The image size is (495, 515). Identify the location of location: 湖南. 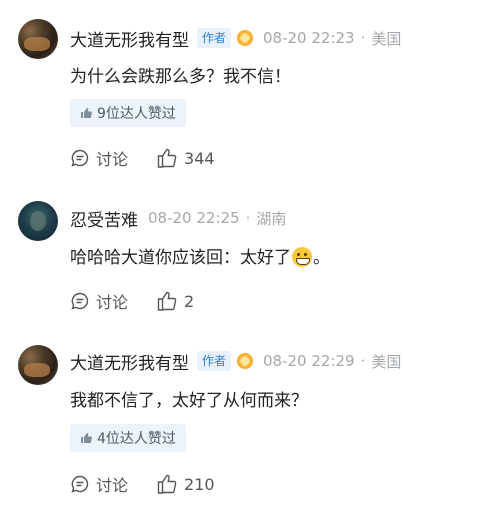
(271, 218).